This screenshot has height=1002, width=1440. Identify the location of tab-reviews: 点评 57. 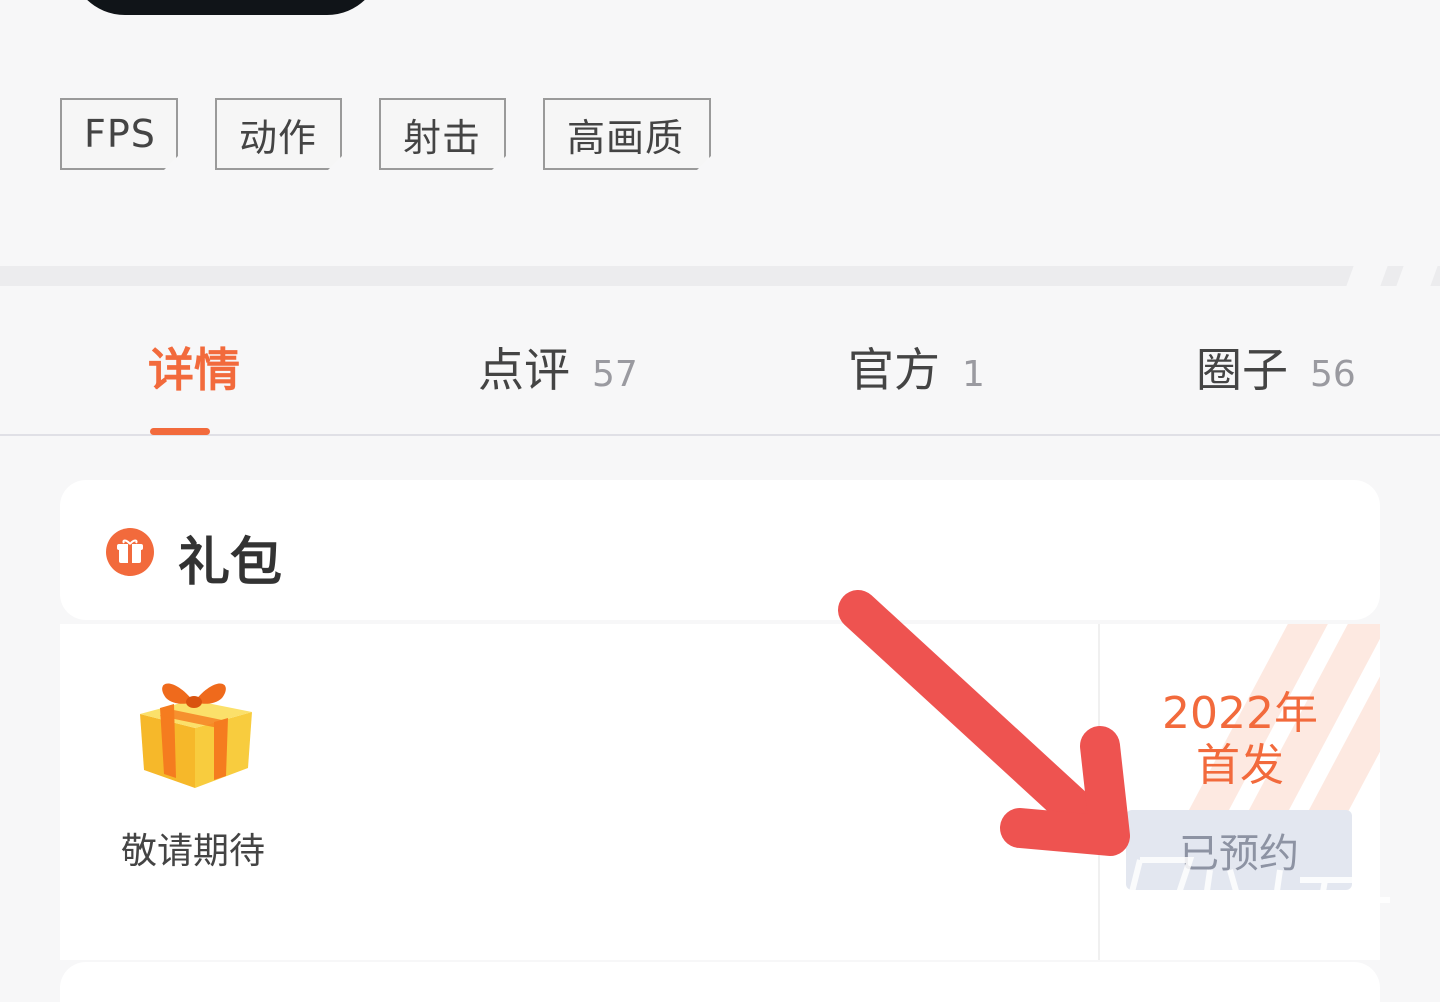
(558, 367).